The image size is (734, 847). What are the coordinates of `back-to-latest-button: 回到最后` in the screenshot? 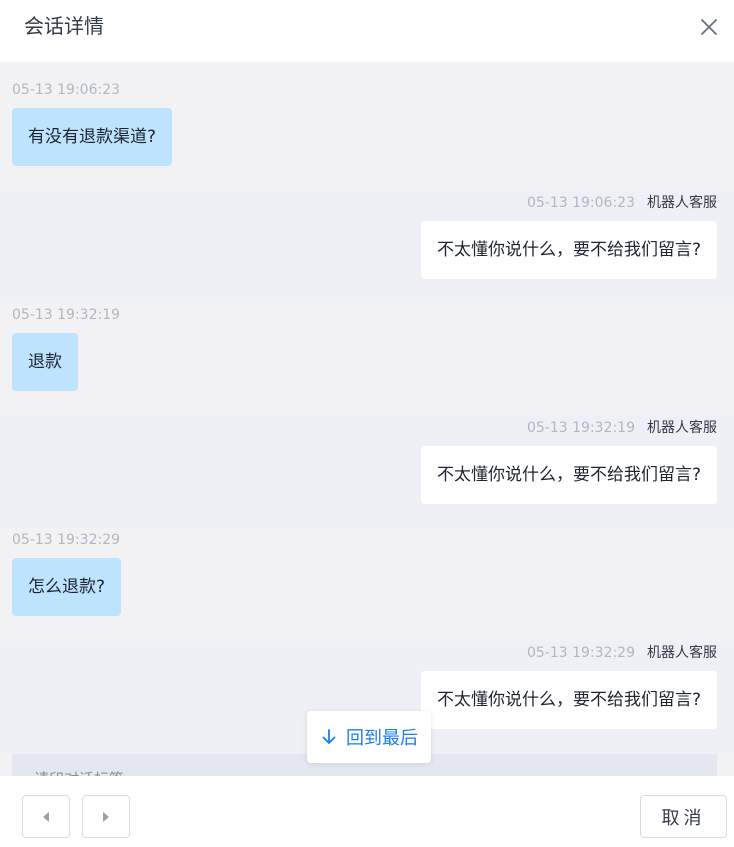 It's located at (369, 737).